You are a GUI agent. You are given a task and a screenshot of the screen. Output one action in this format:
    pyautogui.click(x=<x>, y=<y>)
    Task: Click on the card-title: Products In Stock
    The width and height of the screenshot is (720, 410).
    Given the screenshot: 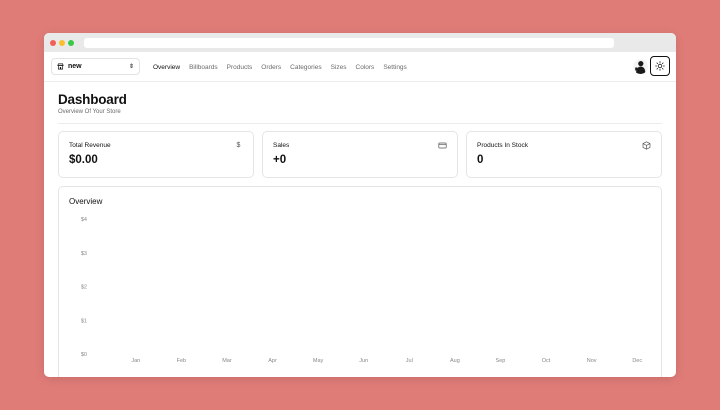 What is the action you would take?
    pyautogui.click(x=502, y=145)
    